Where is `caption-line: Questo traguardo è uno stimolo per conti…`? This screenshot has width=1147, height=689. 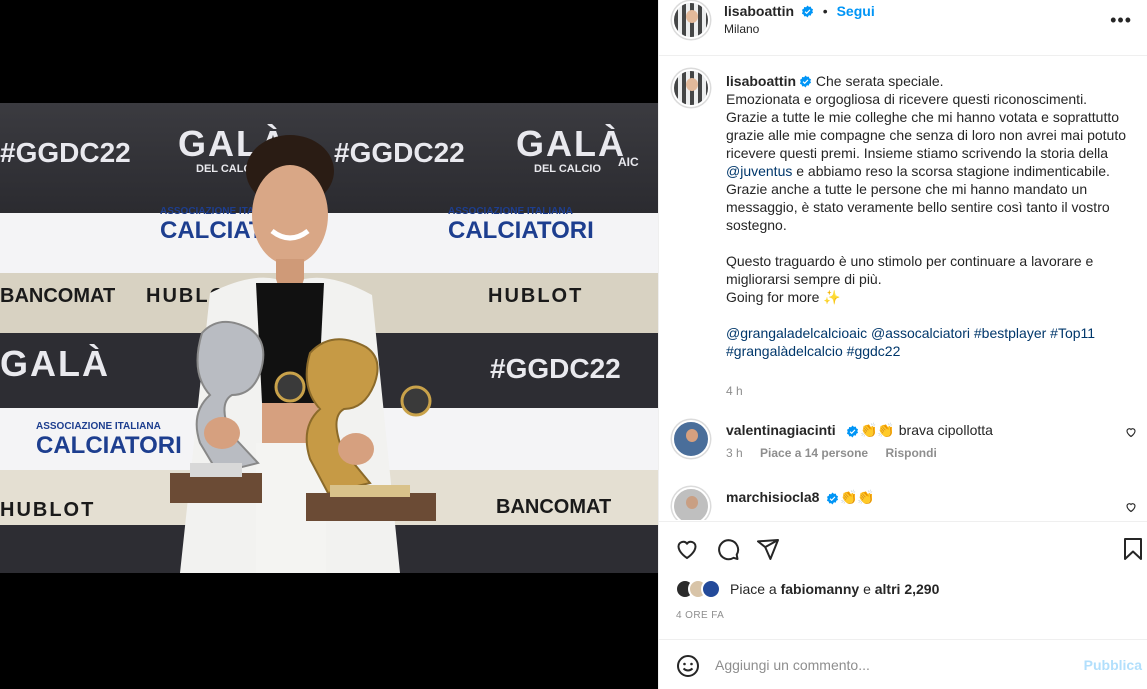
caption-line: Questo traguardo è uno stimolo per conti… is located at coordinates (912, 270).